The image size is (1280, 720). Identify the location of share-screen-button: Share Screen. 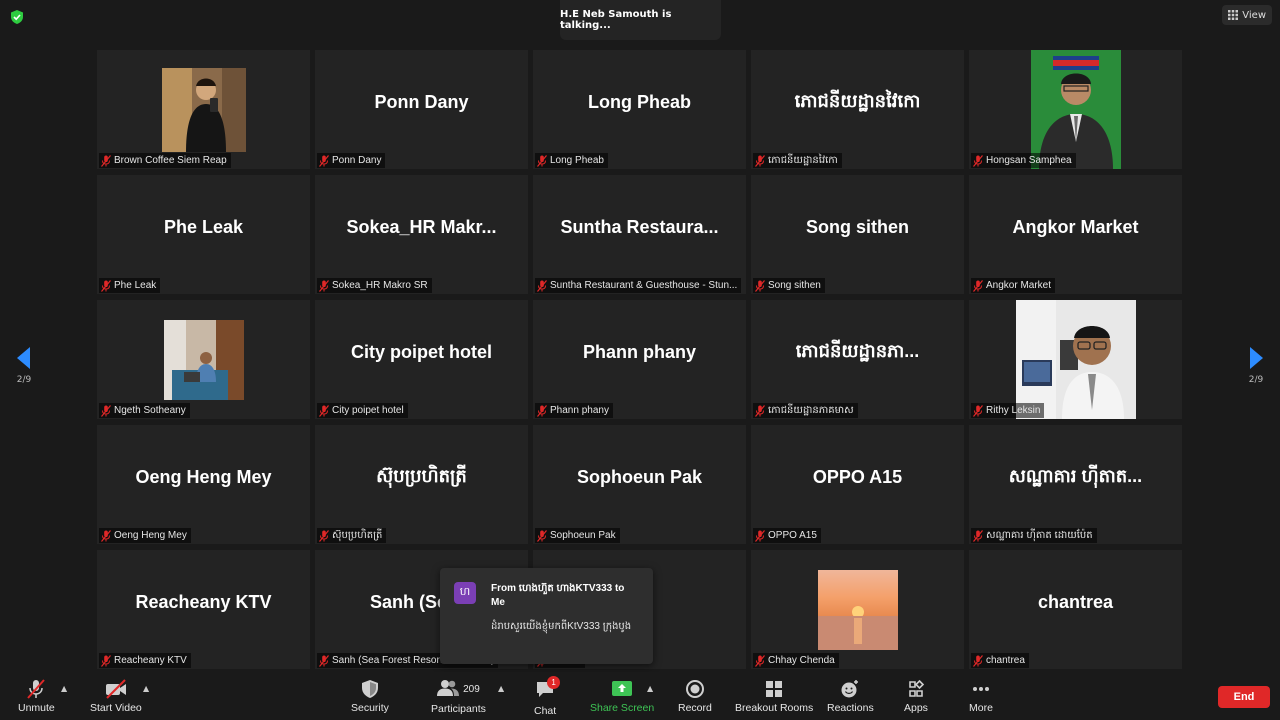
(622, 696).